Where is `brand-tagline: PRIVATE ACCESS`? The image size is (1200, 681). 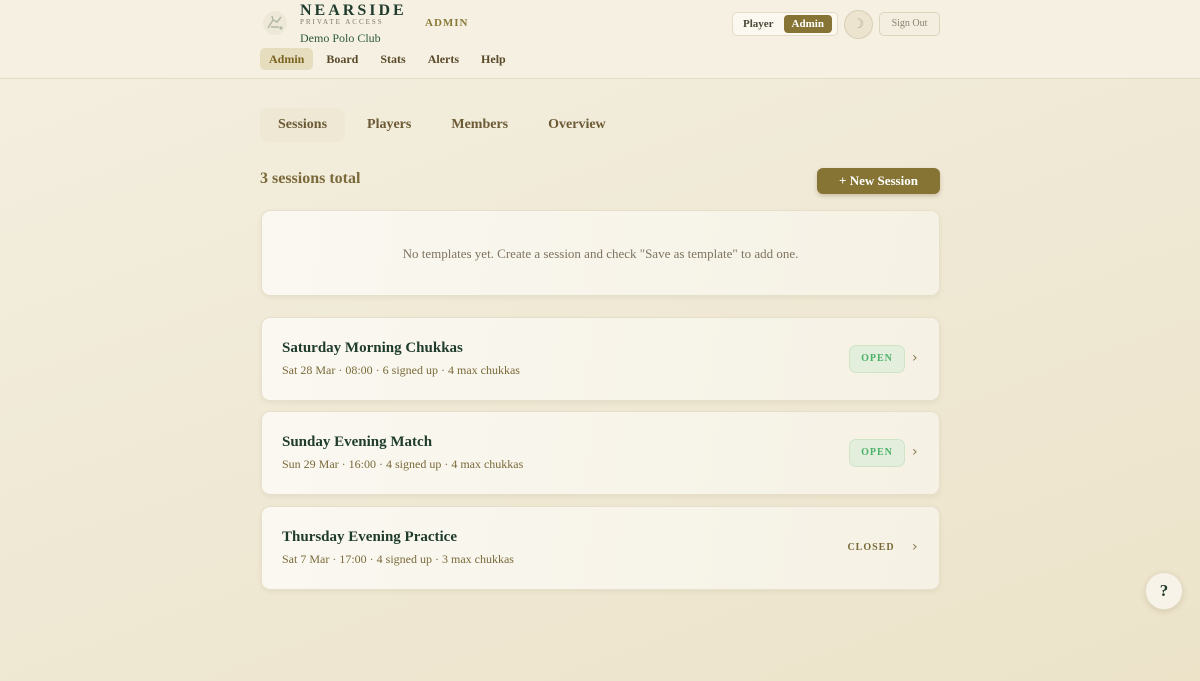
brand-tagline: PRIVATE ACCESS is located at coordinates (342, 22).